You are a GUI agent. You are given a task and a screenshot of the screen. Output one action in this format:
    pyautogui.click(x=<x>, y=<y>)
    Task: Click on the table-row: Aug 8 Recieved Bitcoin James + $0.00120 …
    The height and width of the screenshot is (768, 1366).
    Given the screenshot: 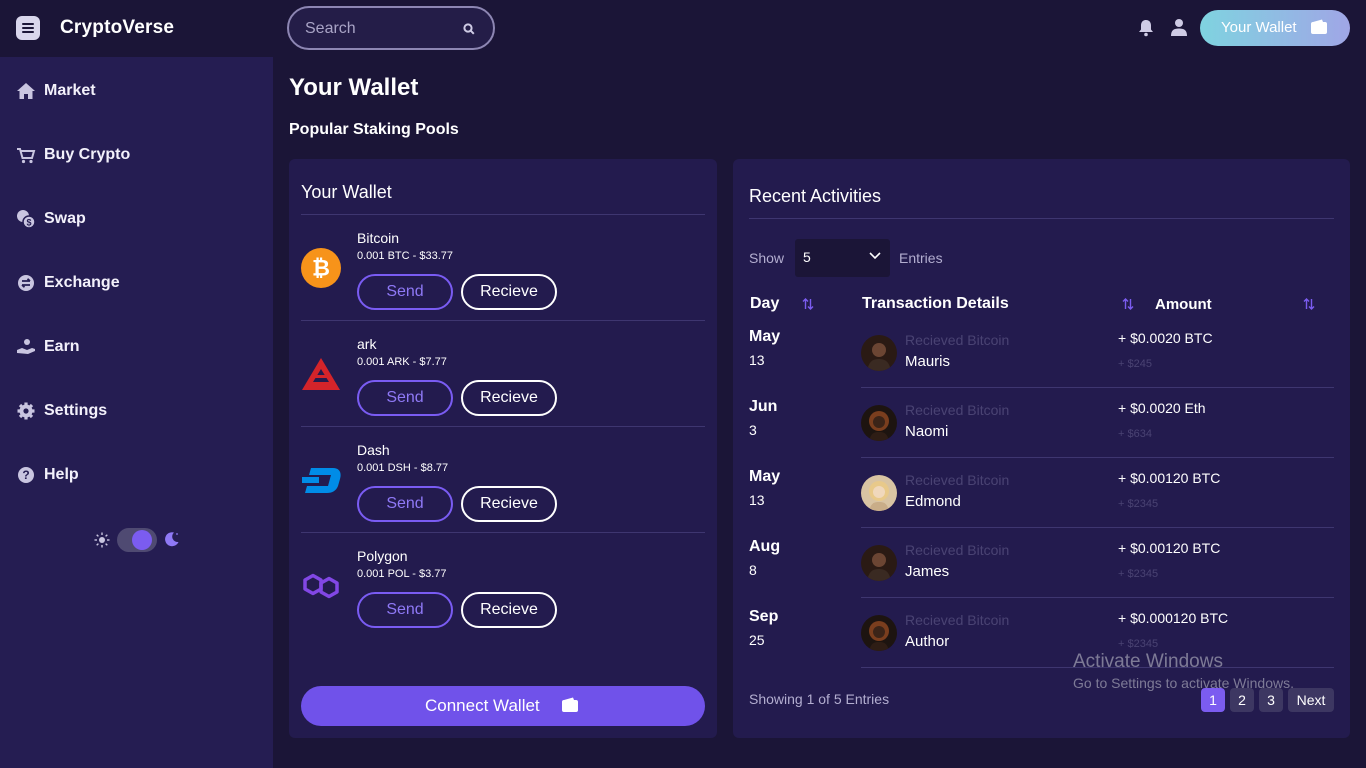 What is the action you would take?
    pyautogui.click(x=1041, y=563)
    